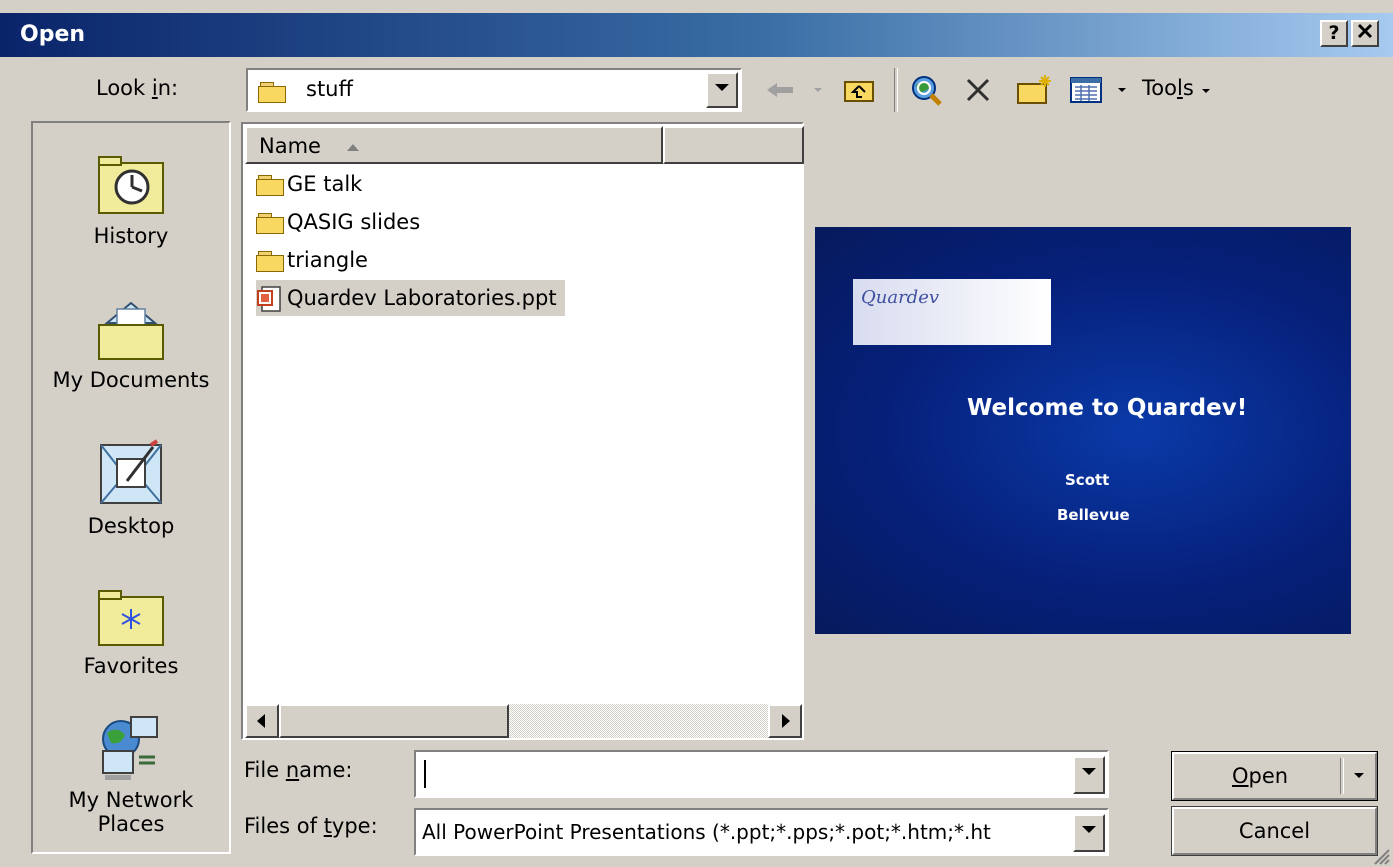 The image size is (1393, 867). I want to click on scroll-right-icon, so click(786, 721).